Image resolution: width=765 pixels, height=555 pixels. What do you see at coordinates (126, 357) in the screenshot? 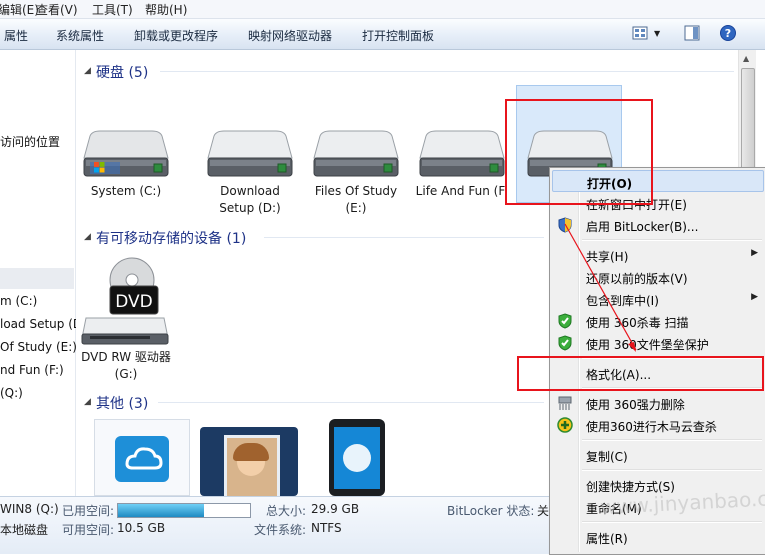
I see `drive-label: DVD RW 驱动器` at bounding box center [126, 357].